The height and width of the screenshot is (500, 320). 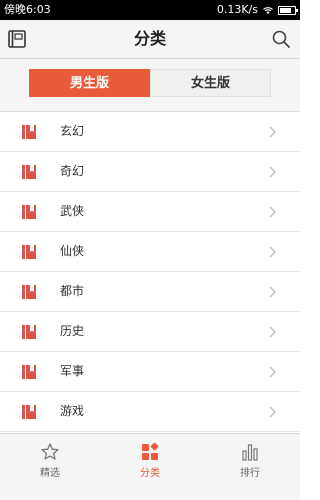 What do you see at coordinates (210, 83) in the screenshot?
I see `tab-female-edition: 女生版` at bounding box center [210, 83].